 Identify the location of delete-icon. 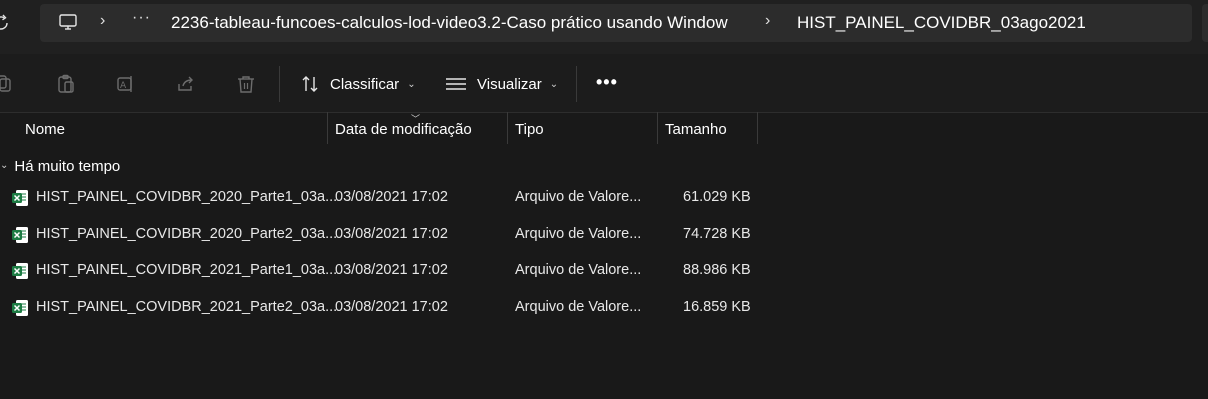
(246, 84).